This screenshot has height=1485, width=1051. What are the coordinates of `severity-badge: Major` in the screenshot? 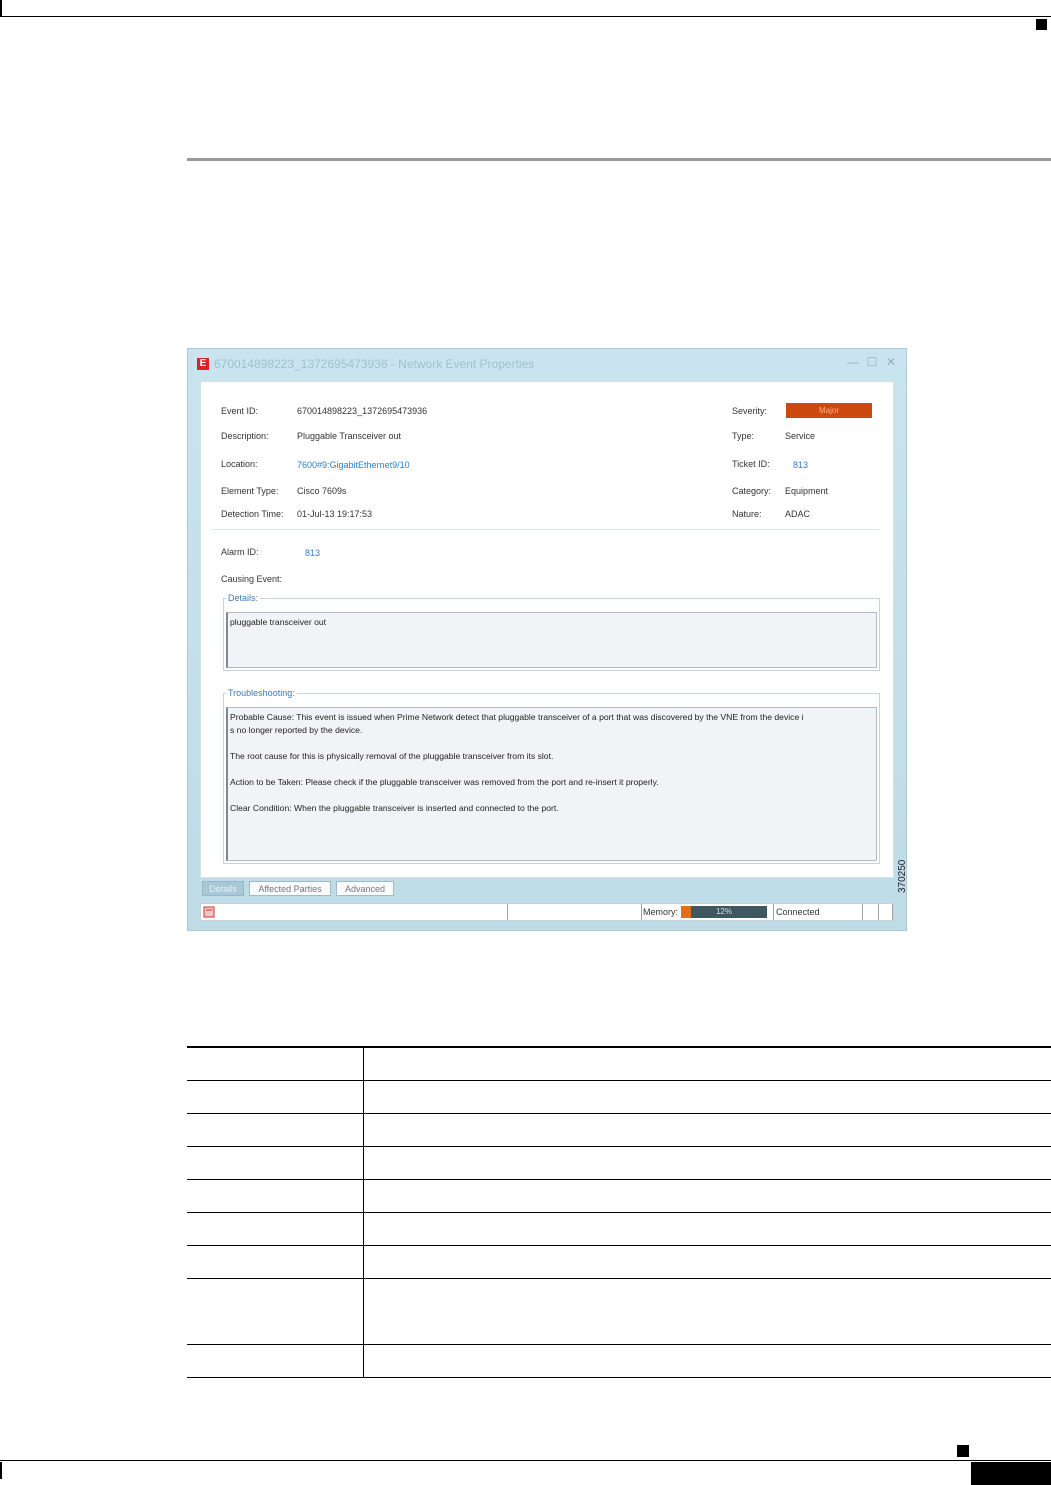 It's located at (829, 410).